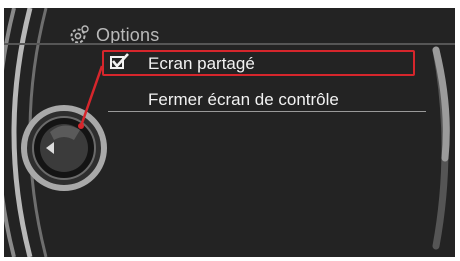 The height and width of the screenshot is (261, 460). I want to click on header-divider, so click(229, 44).